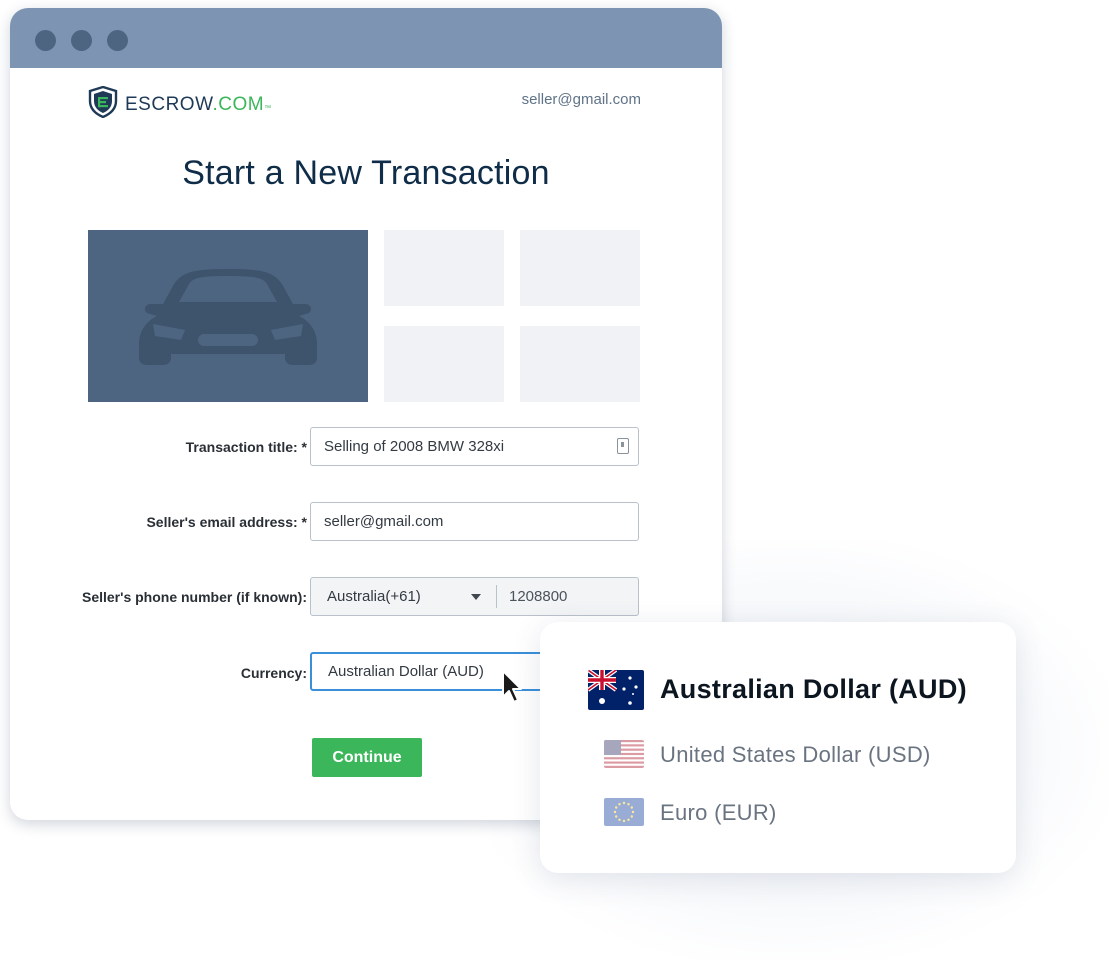 The height and width of the screenshot is (978, 1116). I want to click on user-email: seller@gmail.com, so click(565, 99).